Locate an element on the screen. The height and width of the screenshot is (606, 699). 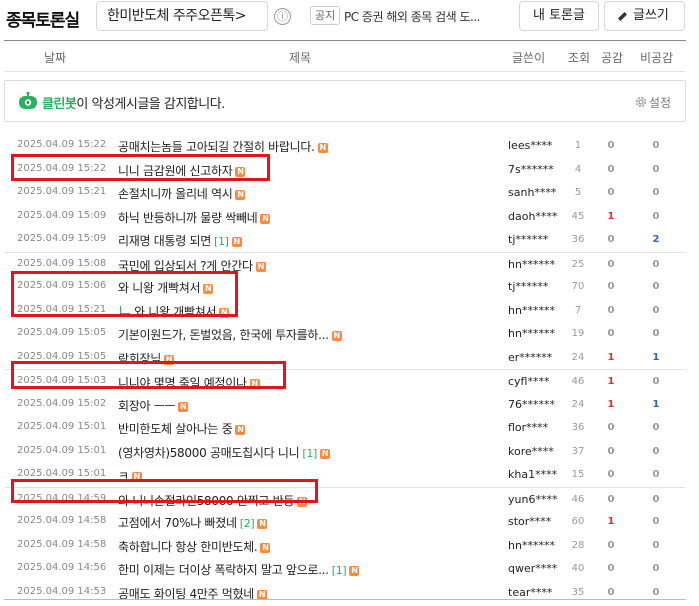
post-title-link: 니니야 몇명 죽일 예정이나 N is located at coordinates (295, 382).